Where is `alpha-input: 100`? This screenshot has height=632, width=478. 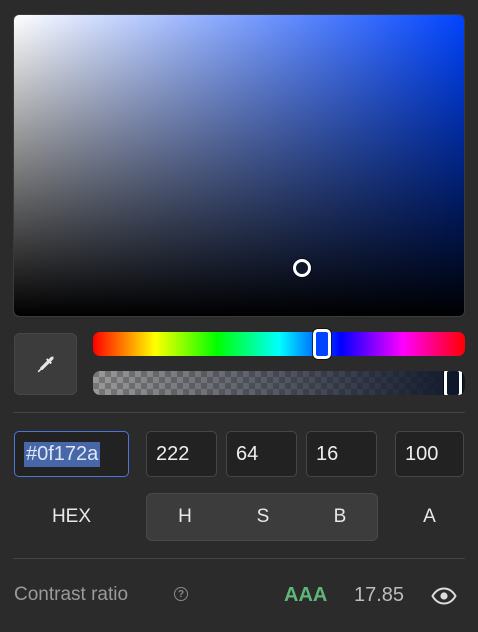 alpha-input: 100 is located at coordinates (429, 454).